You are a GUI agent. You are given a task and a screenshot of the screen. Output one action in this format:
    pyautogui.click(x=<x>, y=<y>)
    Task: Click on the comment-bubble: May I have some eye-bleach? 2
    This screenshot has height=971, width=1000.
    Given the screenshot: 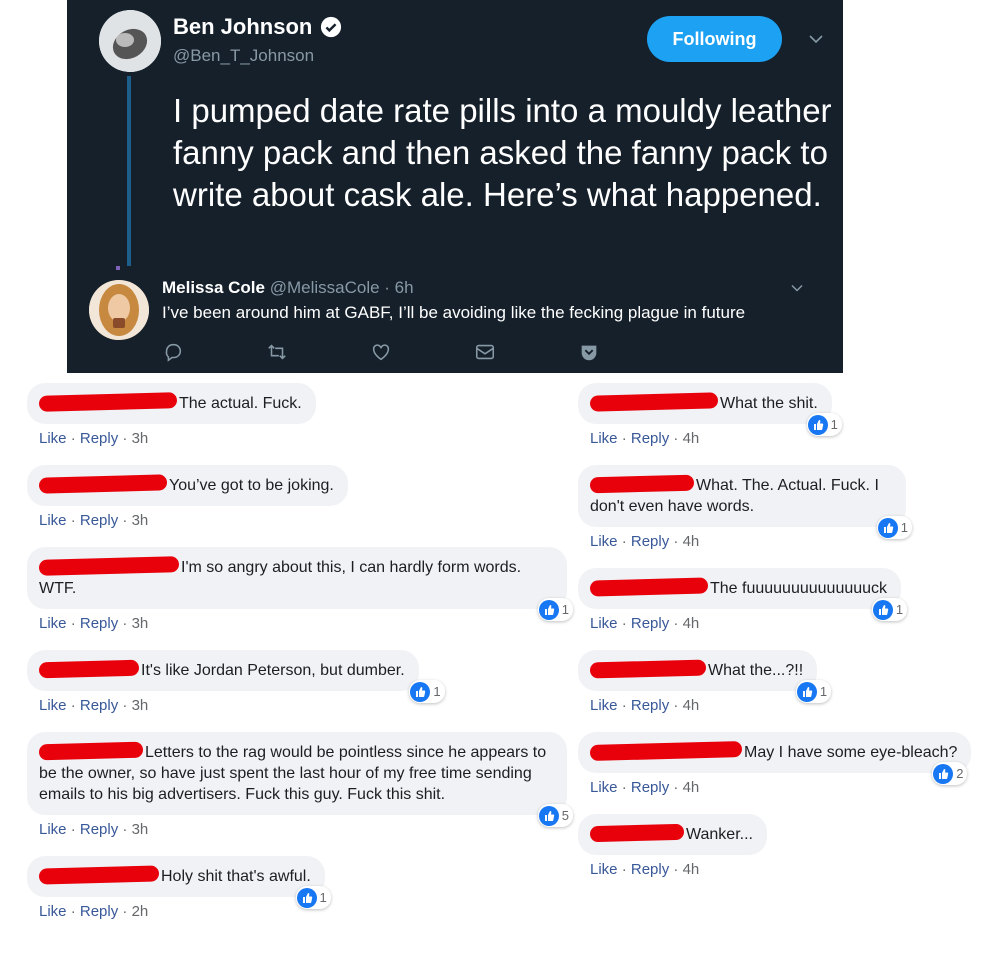 What is the action you would take?
    pyautogui.click(x=775, y=758)
    